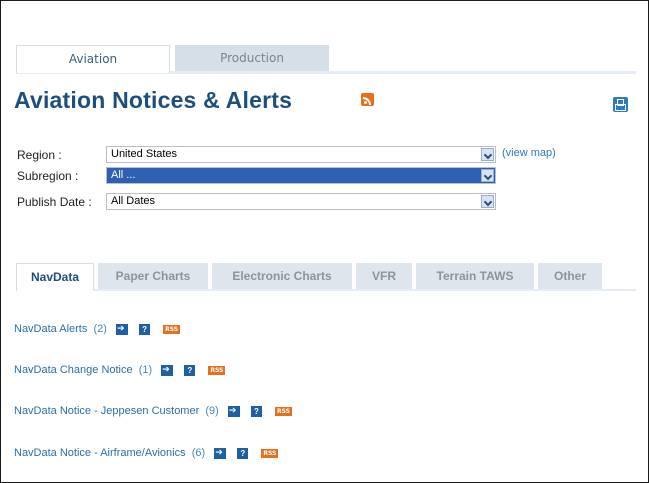 This screenshot has width=649, height=483. Describe the element at coordinates (50, 329) in the screenshot. I see `alert-link: NavData Alerts` at that location.